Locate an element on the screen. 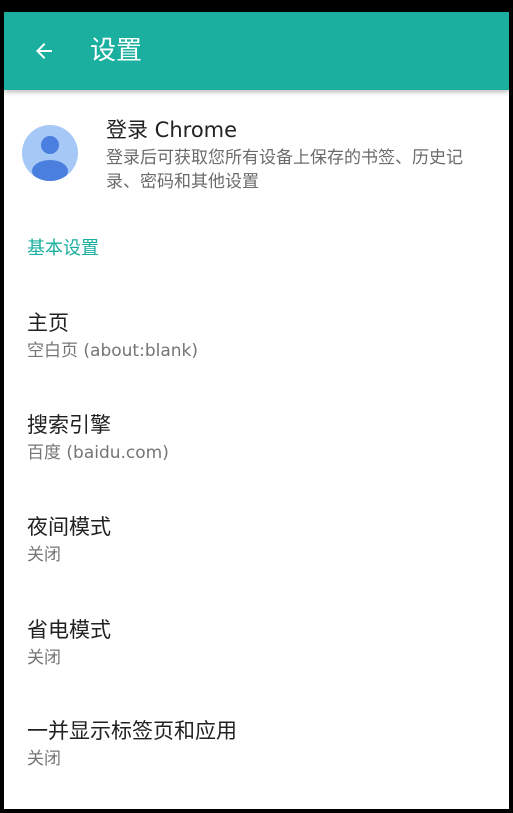 The height and width of the screenshot is (813, 513). arrow-back-icon is located at coordinates (44, 51).